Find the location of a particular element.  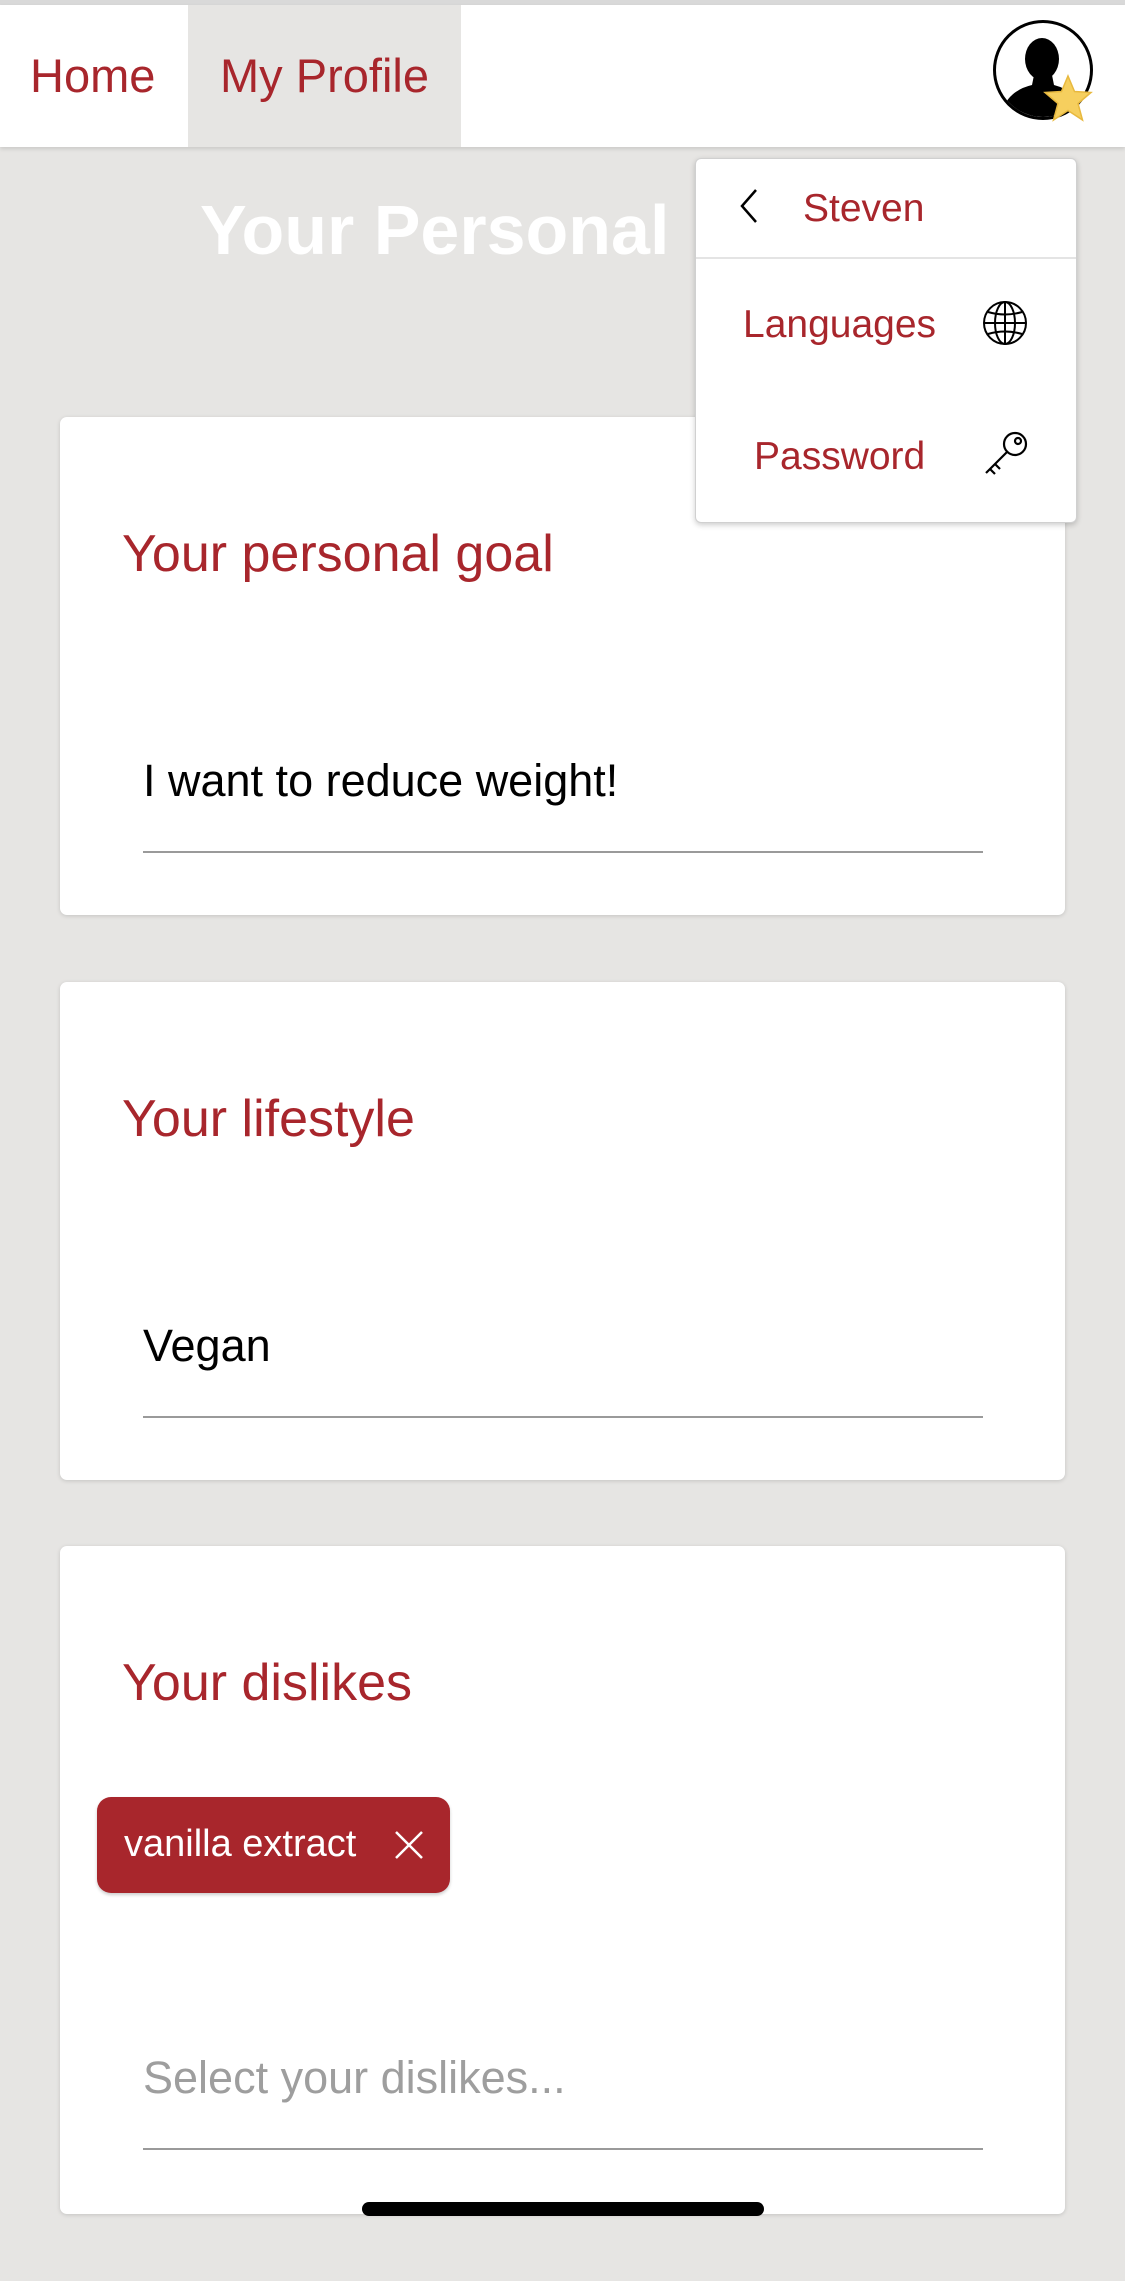

lifestyle-title: Your lifestyle is located at coordinates (268, 1119).